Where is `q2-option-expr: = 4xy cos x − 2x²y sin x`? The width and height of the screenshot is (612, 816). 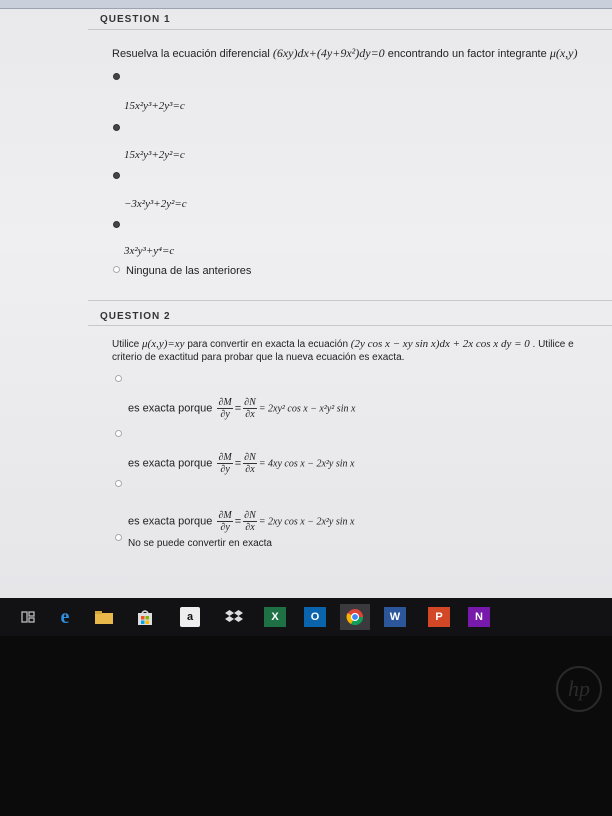
q2-option-expr: = 4xy cos x − 2x²y sin x is located at coordinates (306, 464).